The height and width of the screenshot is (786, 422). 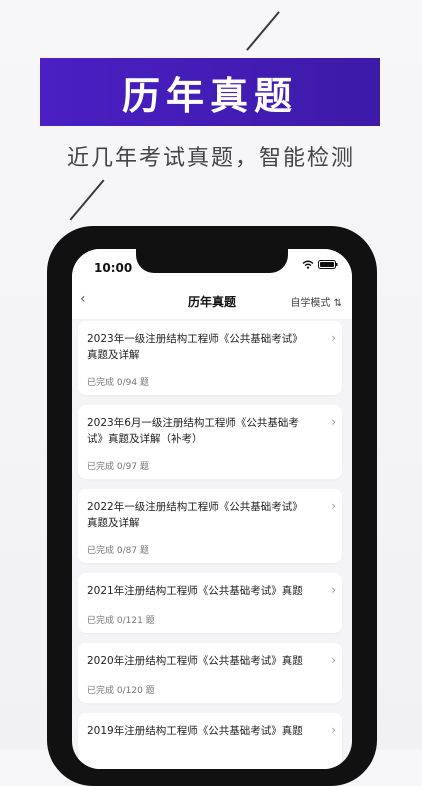 What do you see at coordinates (210, 741) in the screenshot?
I see `paper-card: 2019年注册结构工程师《公共基础考试》真题 ›` at bounding box center [210, 741].